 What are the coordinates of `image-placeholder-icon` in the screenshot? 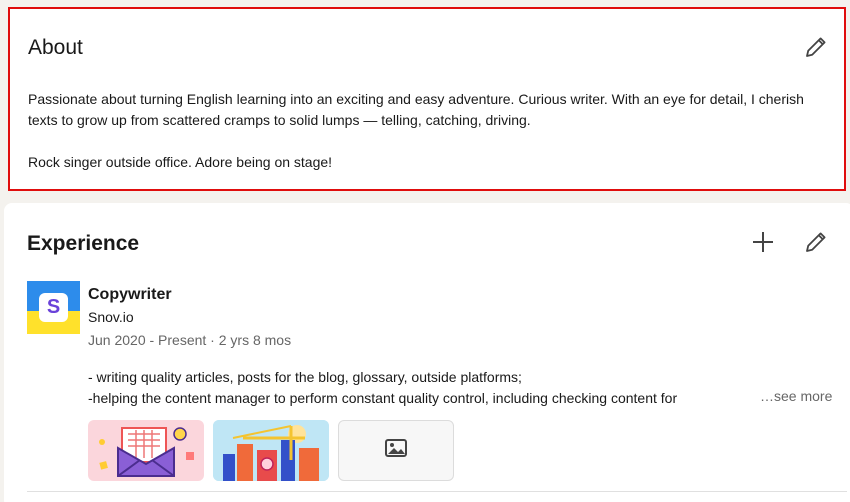 It's located at (396, 450).